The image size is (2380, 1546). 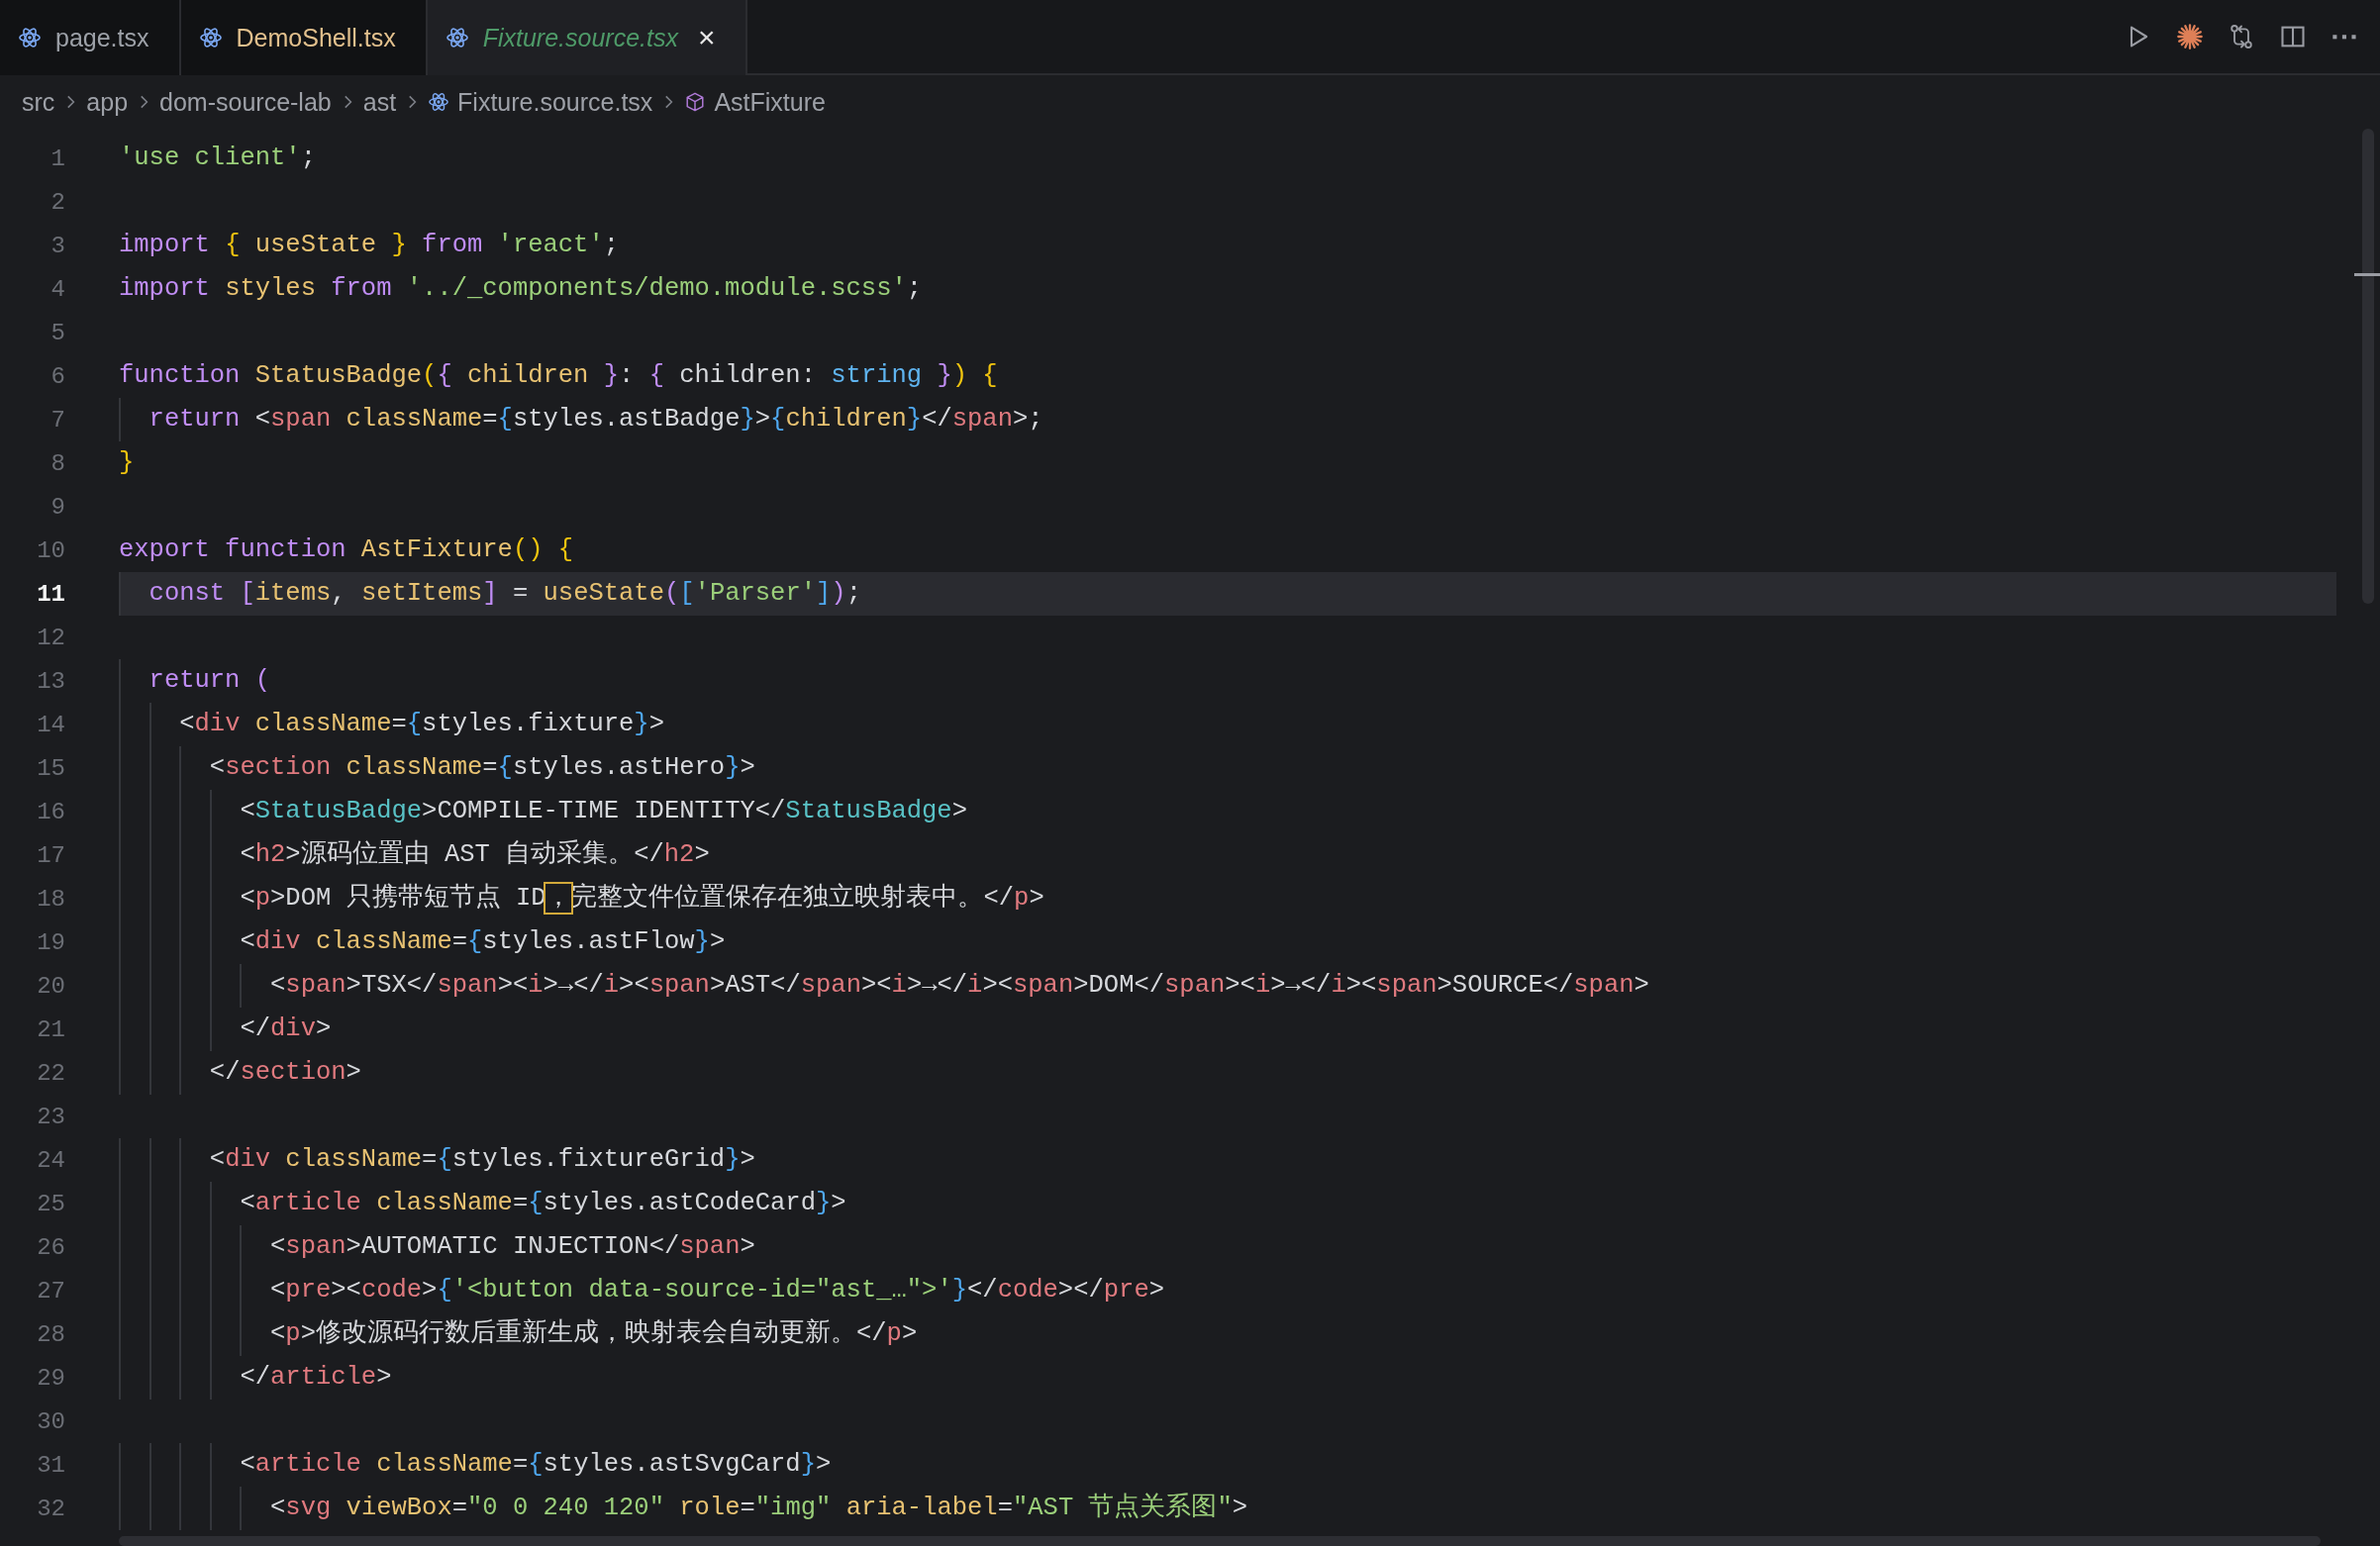 I want to click on code-line: <h2>源码位置由 AST 自动采集。</h2>, so click(x=1227, y=855).